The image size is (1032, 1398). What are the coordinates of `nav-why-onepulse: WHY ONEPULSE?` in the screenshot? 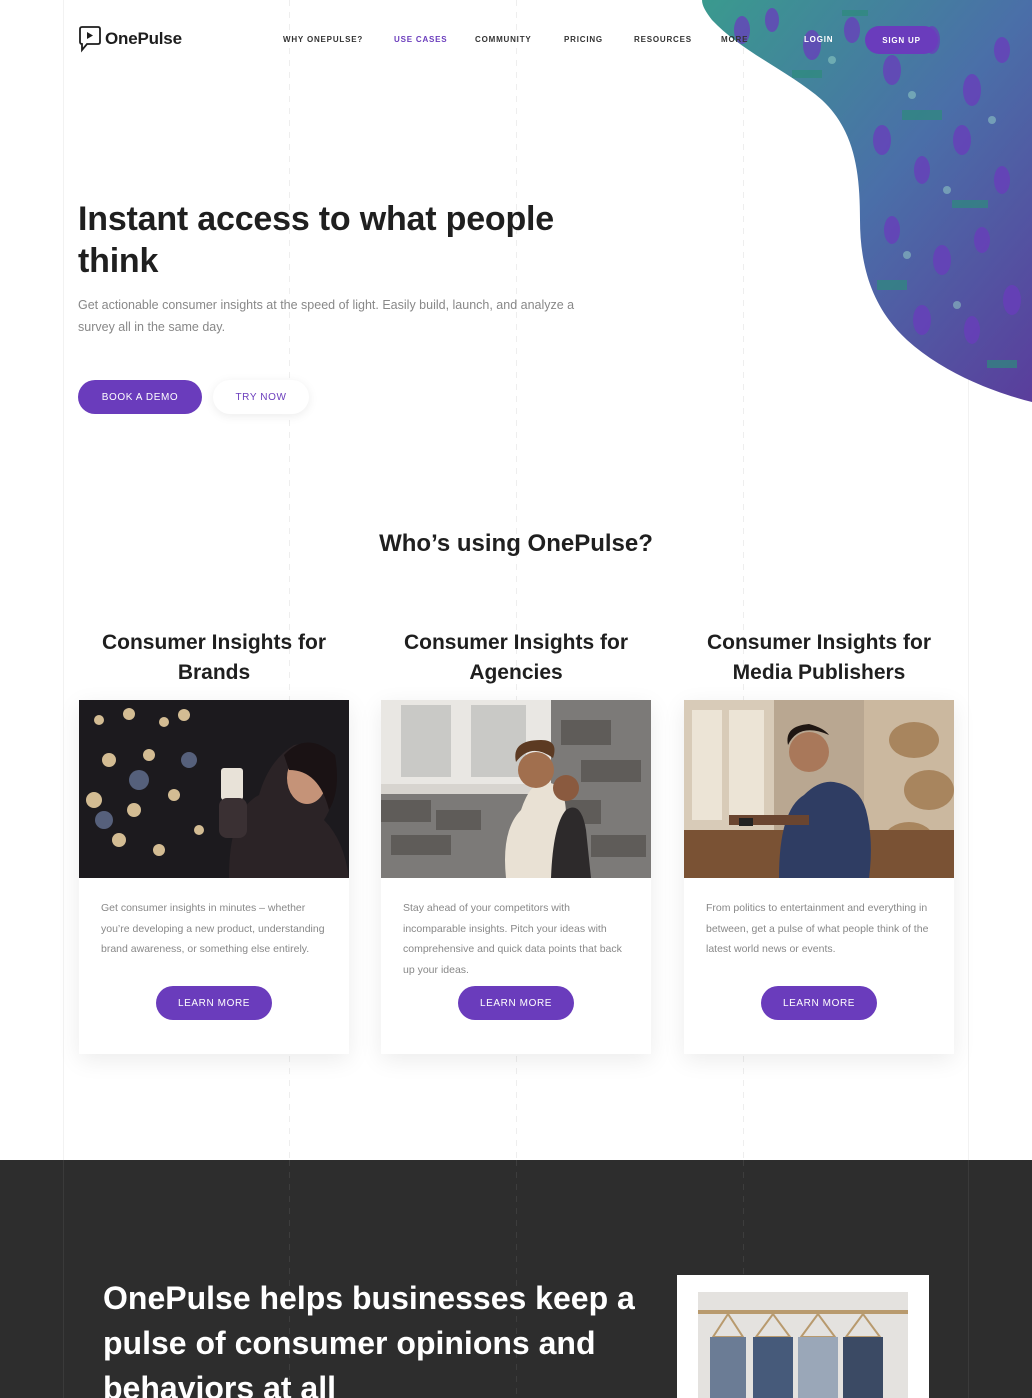 It's located at (323, 39).